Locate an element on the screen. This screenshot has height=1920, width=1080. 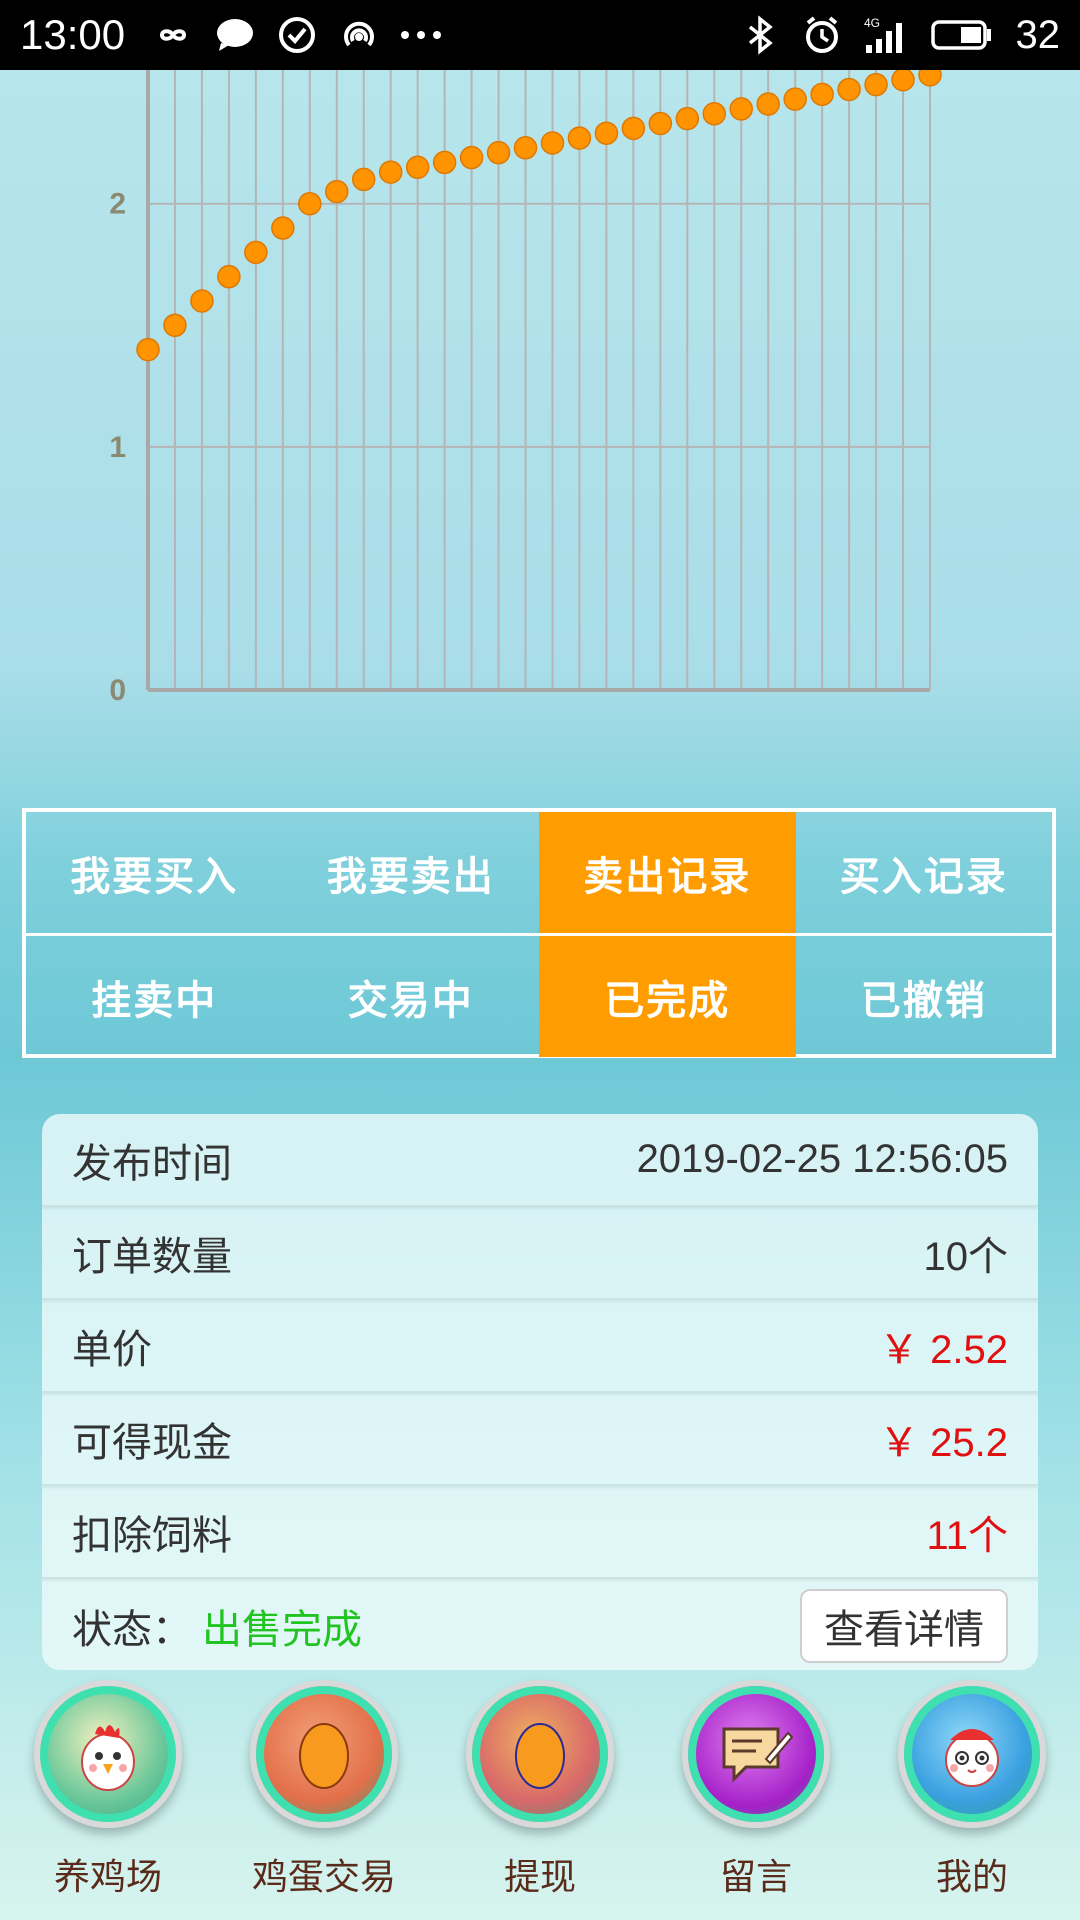
check-circle-icon is located at coordinates (297, 35).